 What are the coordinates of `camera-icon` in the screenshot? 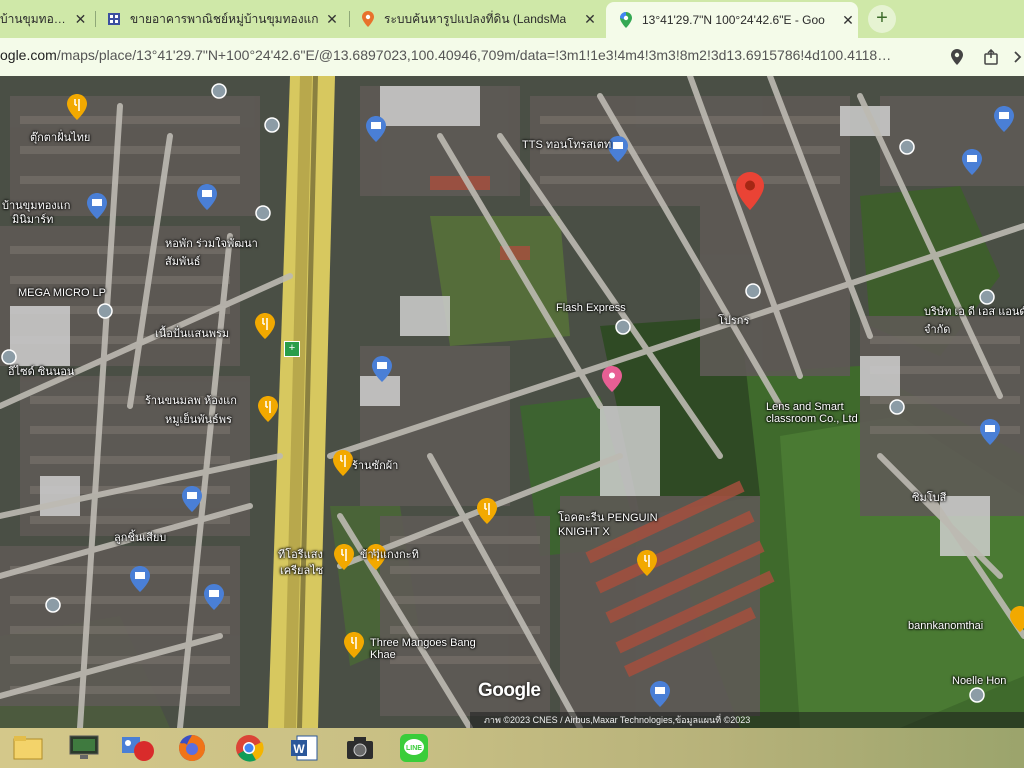 It's located at (360, 748).